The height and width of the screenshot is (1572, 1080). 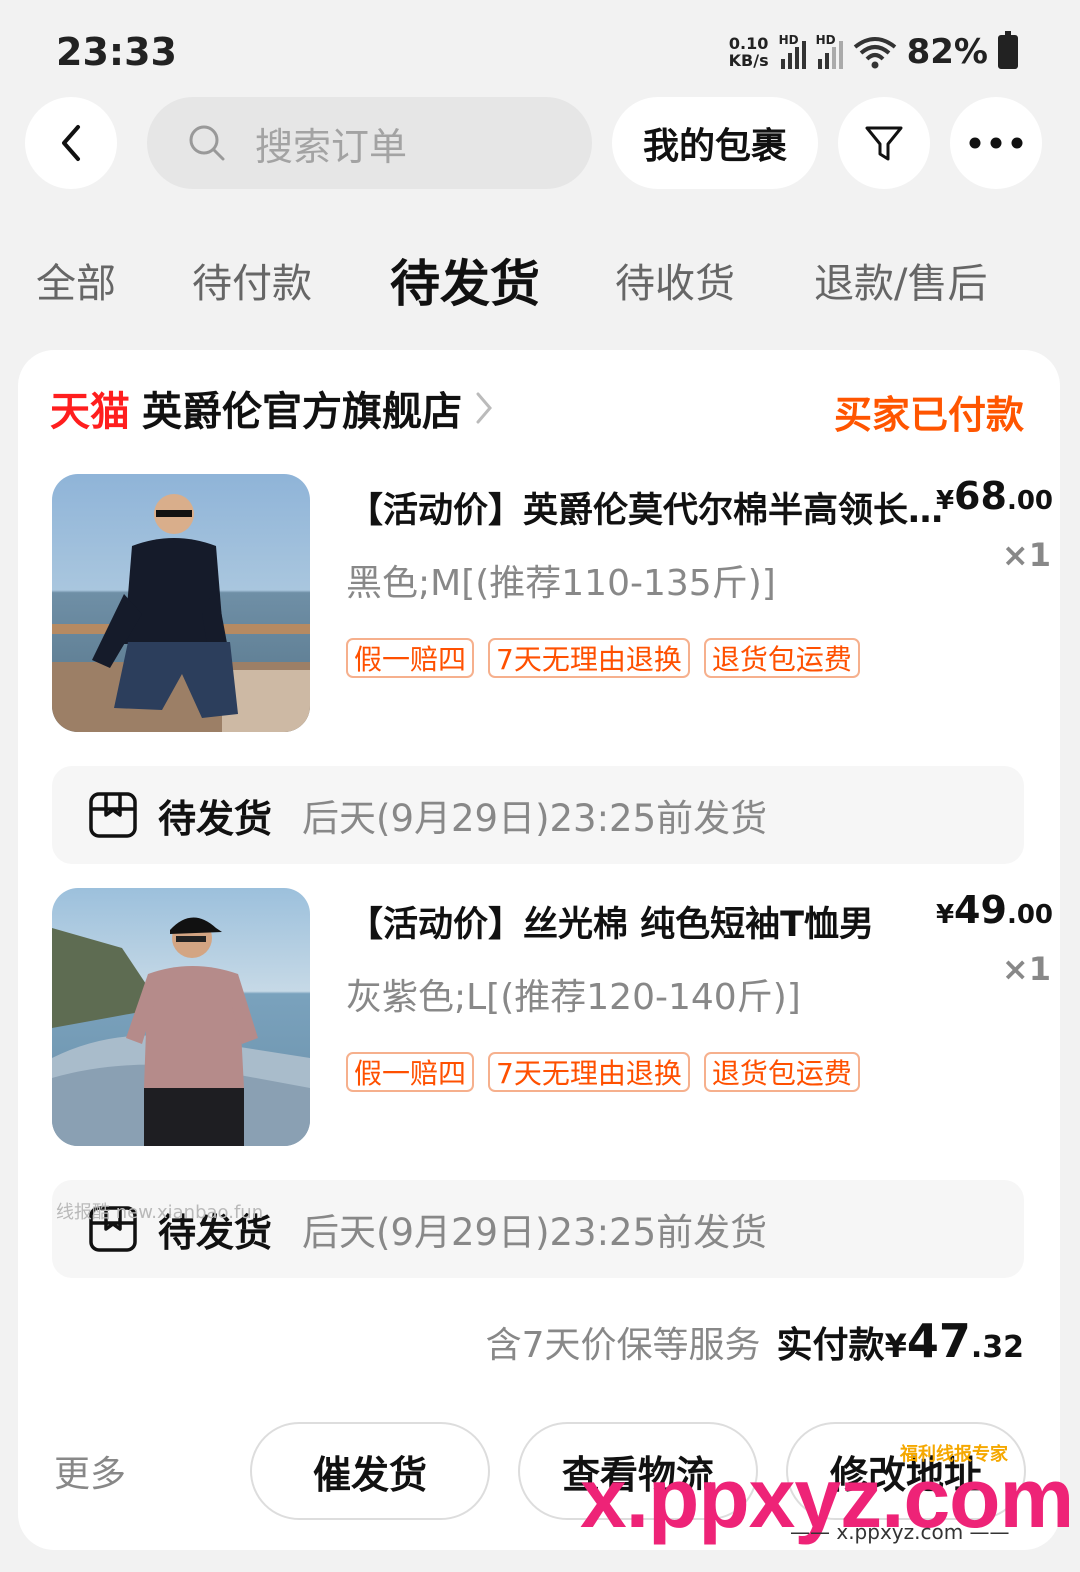 What do you see at coordinates (113, 815) in the screenshot?
I see `package-icon` at bounding box center [113, 815].